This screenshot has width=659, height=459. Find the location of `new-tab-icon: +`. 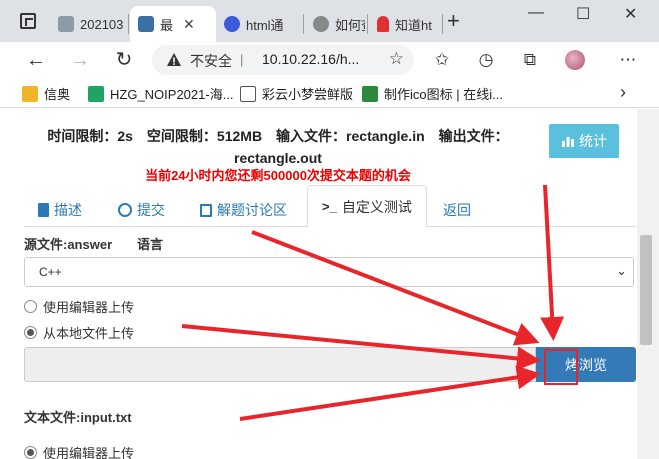

new-tab-icon: + is located at coordinates (453, 21).